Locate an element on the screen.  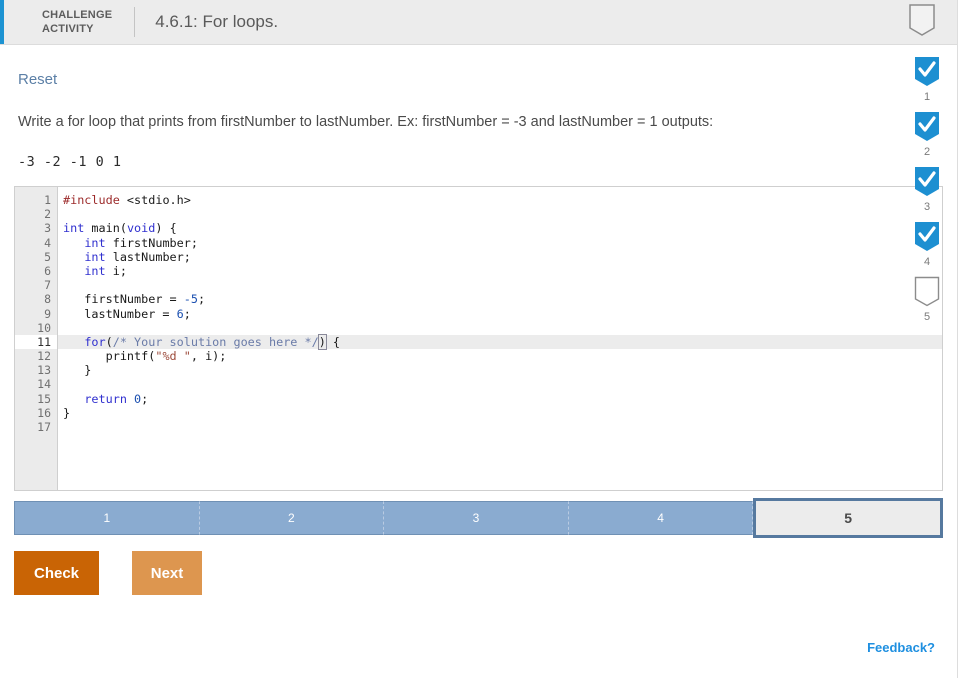
shield-empty-icon is located at coordinates (927, 292).